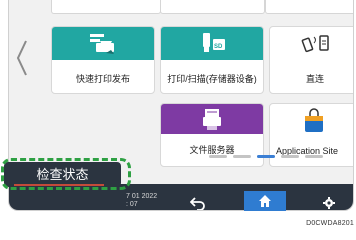 This screenshot has height=240, width=356. Describe the element at coordinates (330, 223) in the screenshot. I see `figure-caption: D0CWDA8201` at that location.